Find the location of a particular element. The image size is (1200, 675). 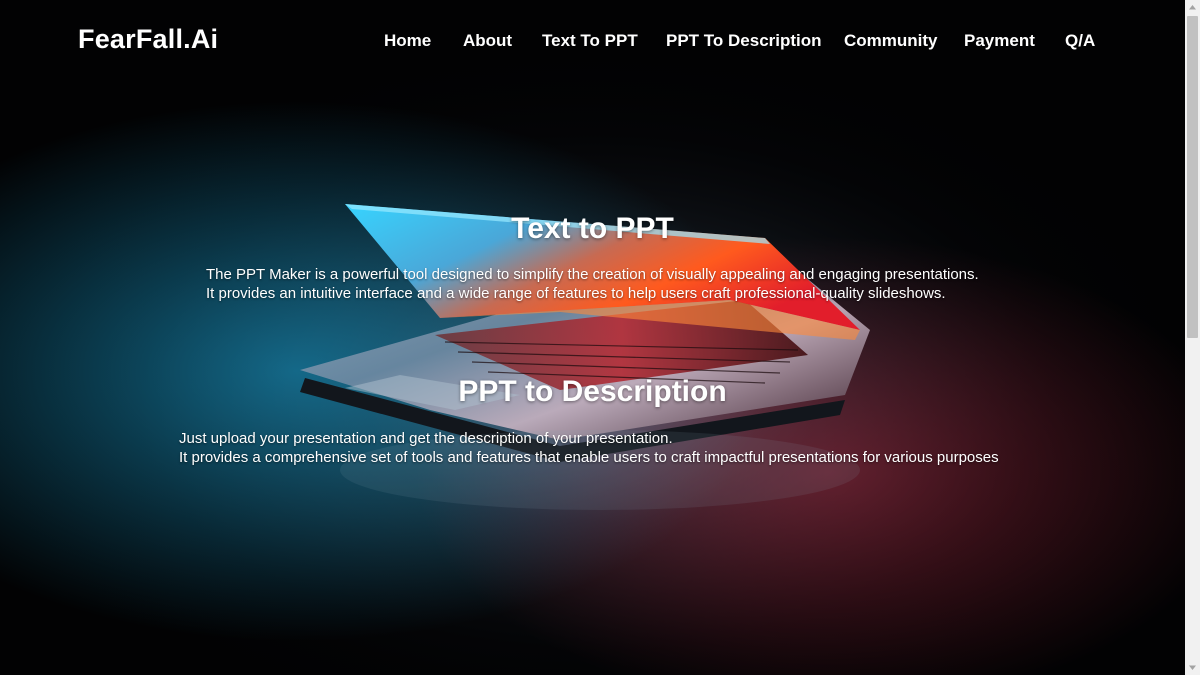

nav-text-to-ppt-link: Text To PPT is located at coordinates (590, 41).